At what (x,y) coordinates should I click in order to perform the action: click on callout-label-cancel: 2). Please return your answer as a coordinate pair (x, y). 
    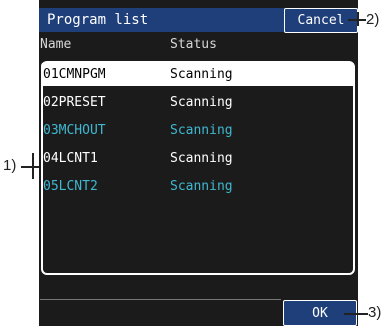
    Looking at the image, I should click on (373, 19).